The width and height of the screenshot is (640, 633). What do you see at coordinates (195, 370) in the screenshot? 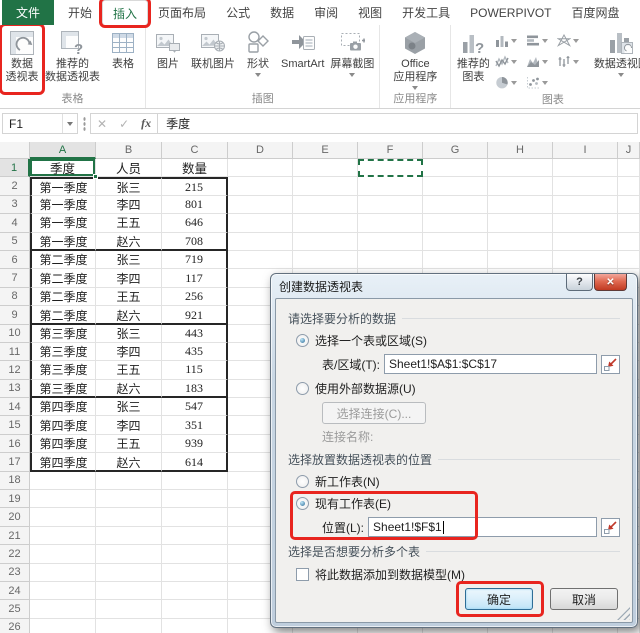
I see `cell-C12: 115` at bounding box center [195, 370].